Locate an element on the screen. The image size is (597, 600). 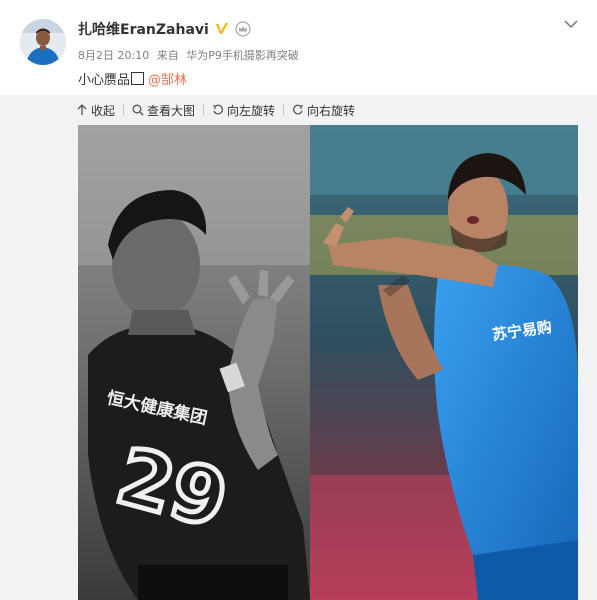
post-content: 小心赝品 is located at coordinates (104, 80).